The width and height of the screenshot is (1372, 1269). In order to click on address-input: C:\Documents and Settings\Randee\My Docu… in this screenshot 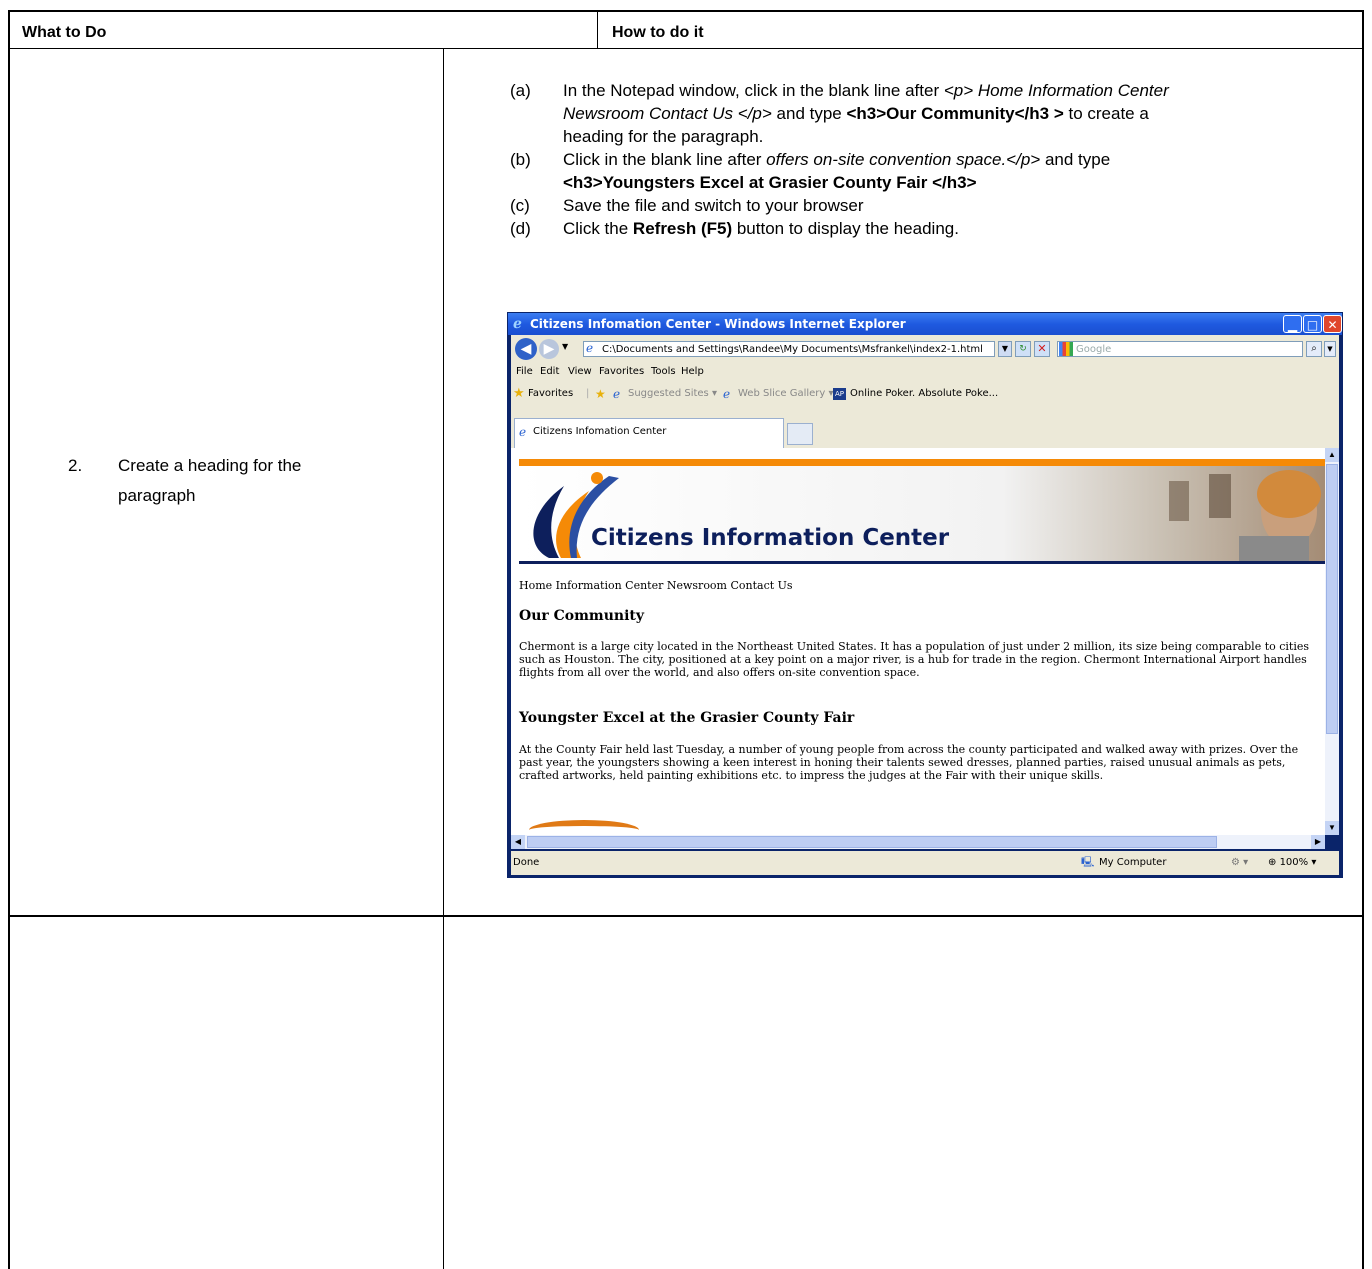, I will do `click(789, 349)`.